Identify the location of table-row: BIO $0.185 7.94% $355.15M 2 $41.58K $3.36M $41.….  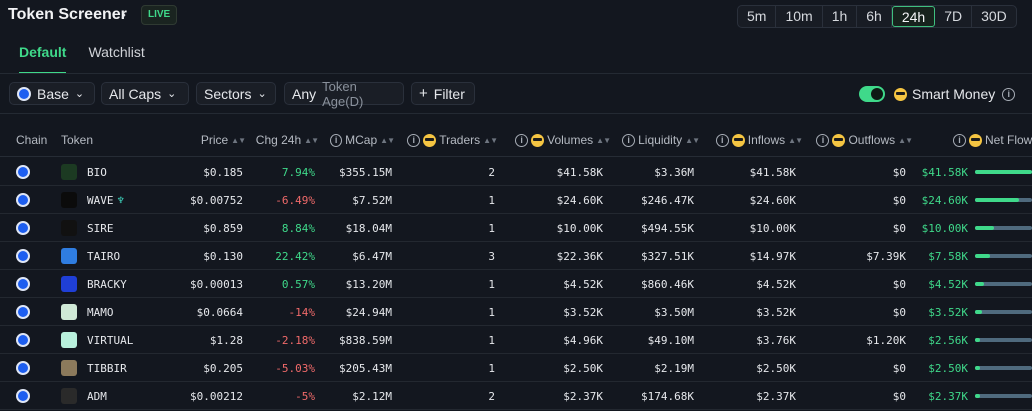
(516, 172).